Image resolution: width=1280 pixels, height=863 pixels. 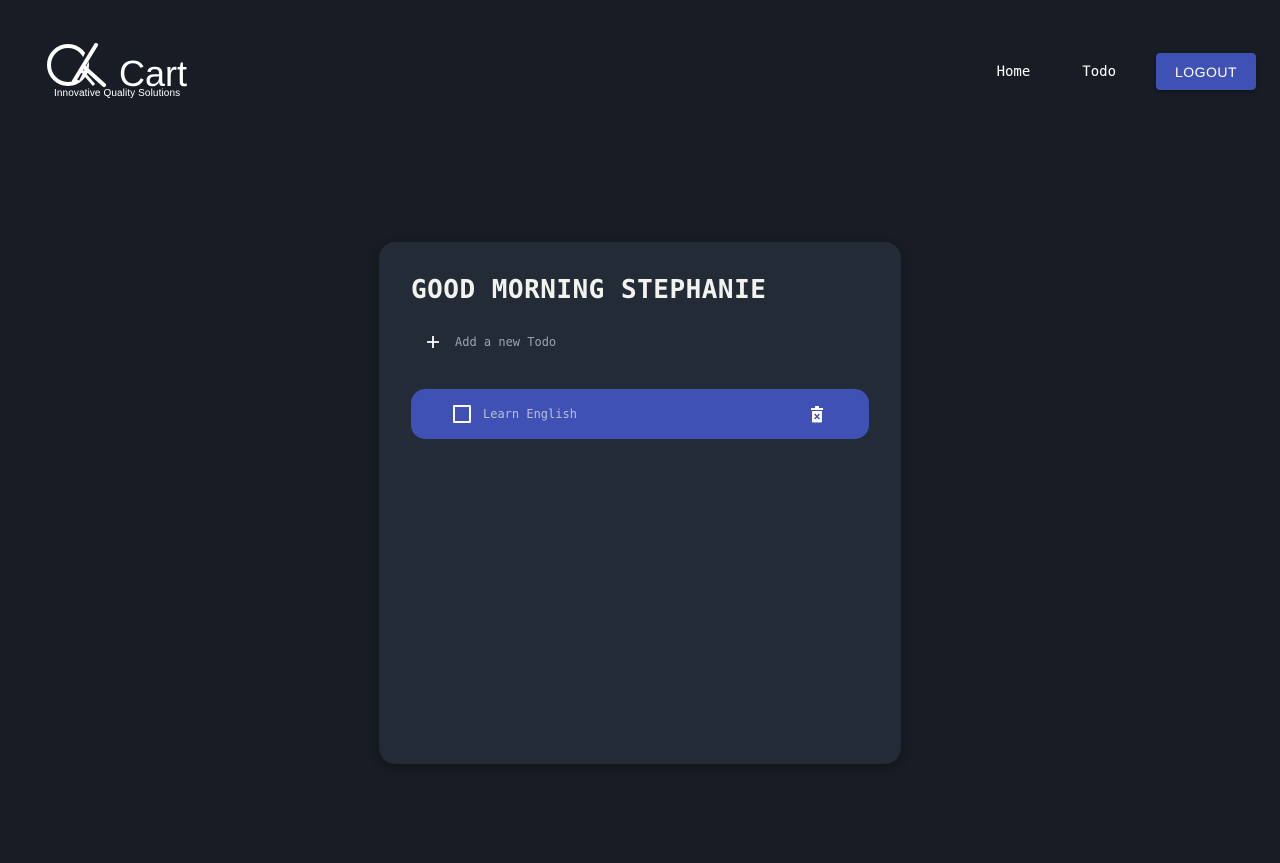 I want to click on todo-item: Learn English, so click(x=640, y=414).